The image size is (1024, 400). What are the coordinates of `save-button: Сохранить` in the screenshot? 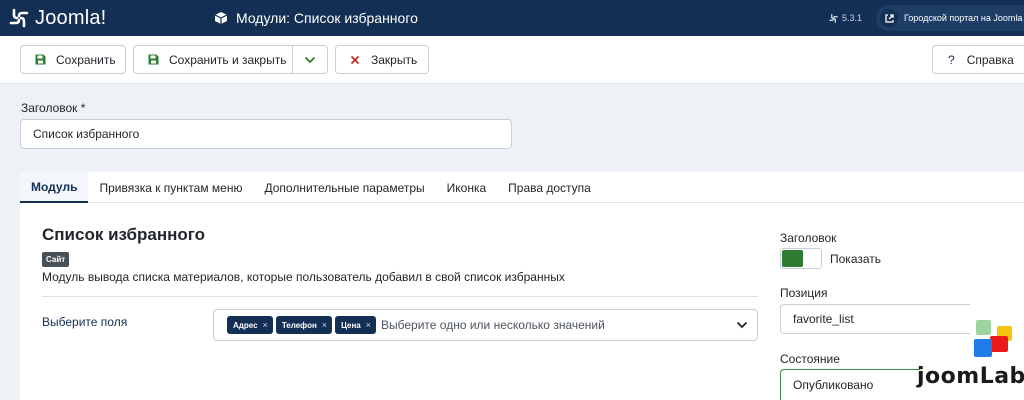 It's located at (73, 59).